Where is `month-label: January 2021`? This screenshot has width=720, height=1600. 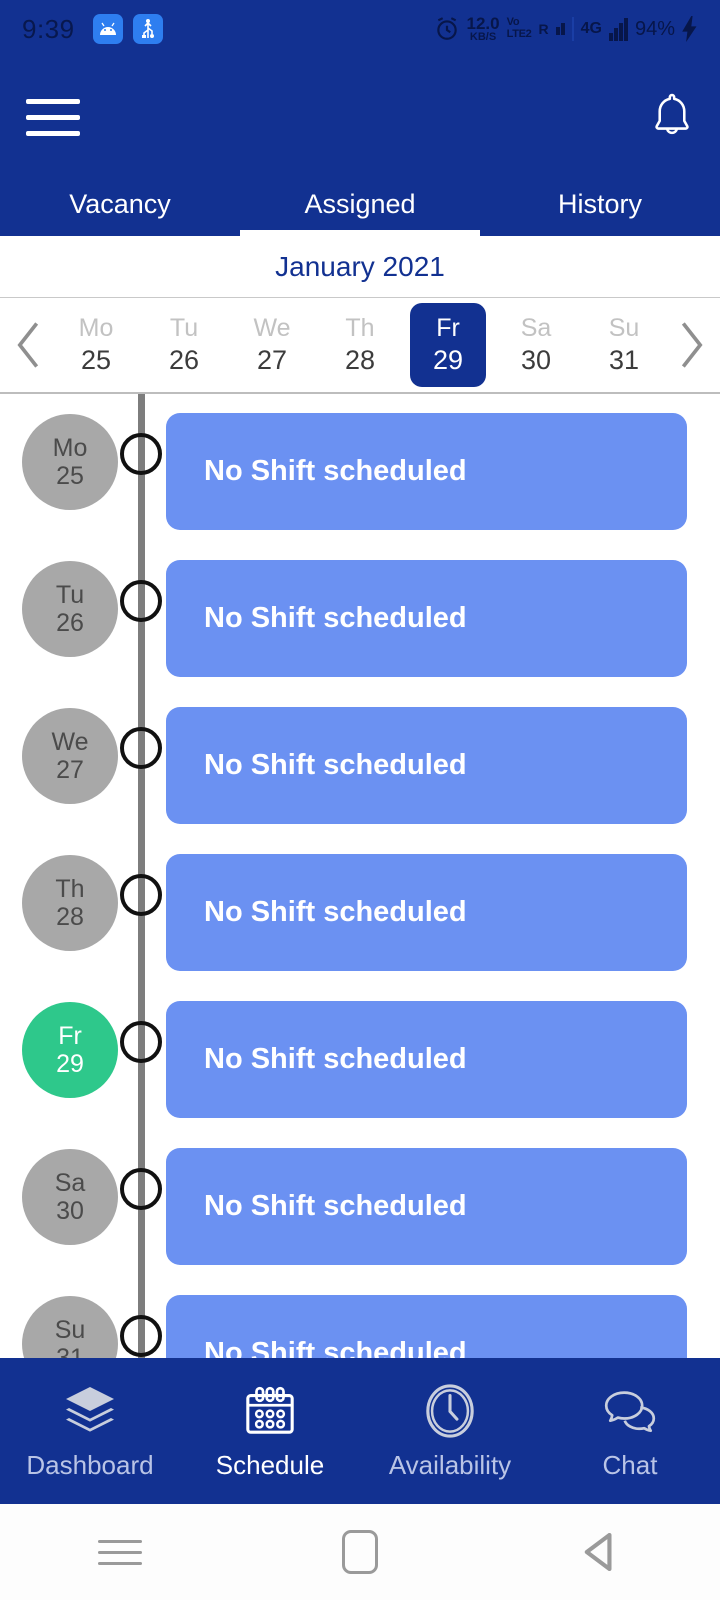 month-label: January 2021 is located at coordinates (360, 266).